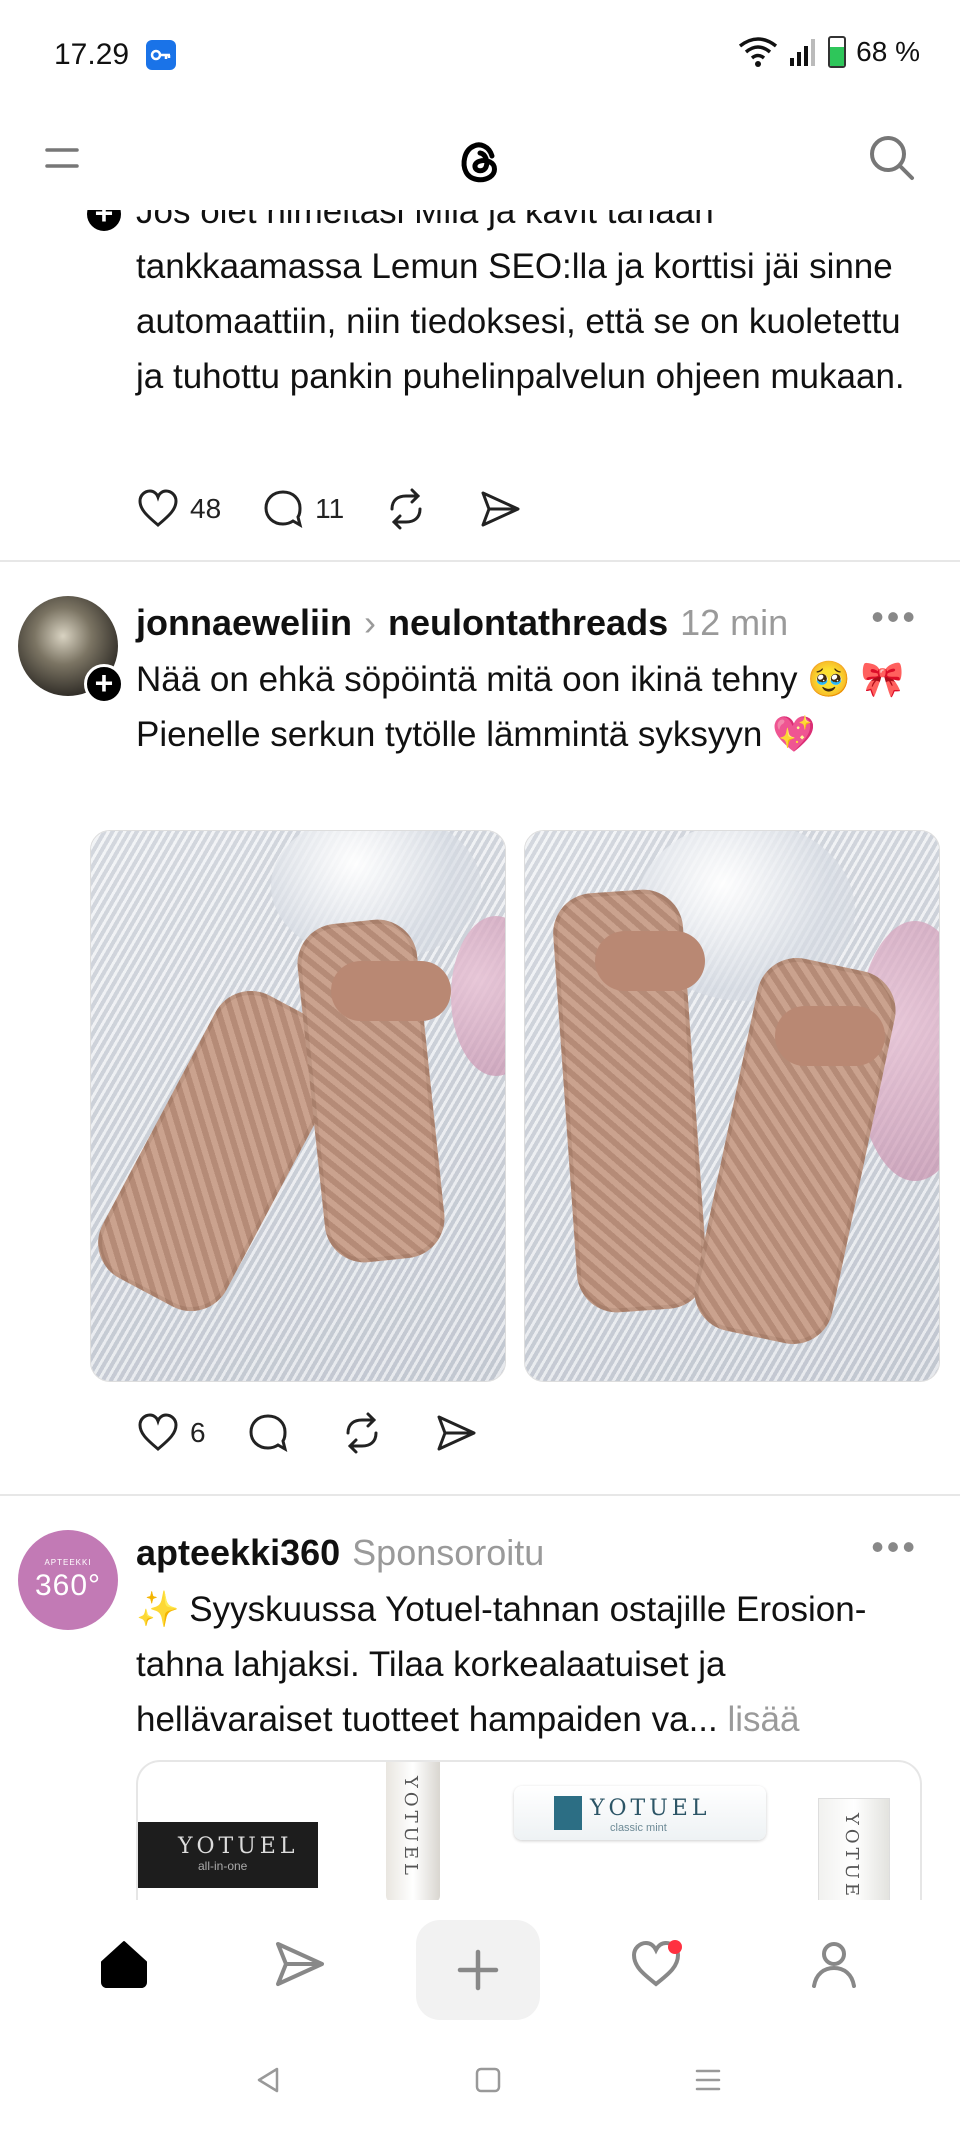 Image resolution: width=960 pixels, height=2133 pixels. Describe the element at coordinates (764, 1719) in the screenshot. I see `read-more-link: lisää` at that location.